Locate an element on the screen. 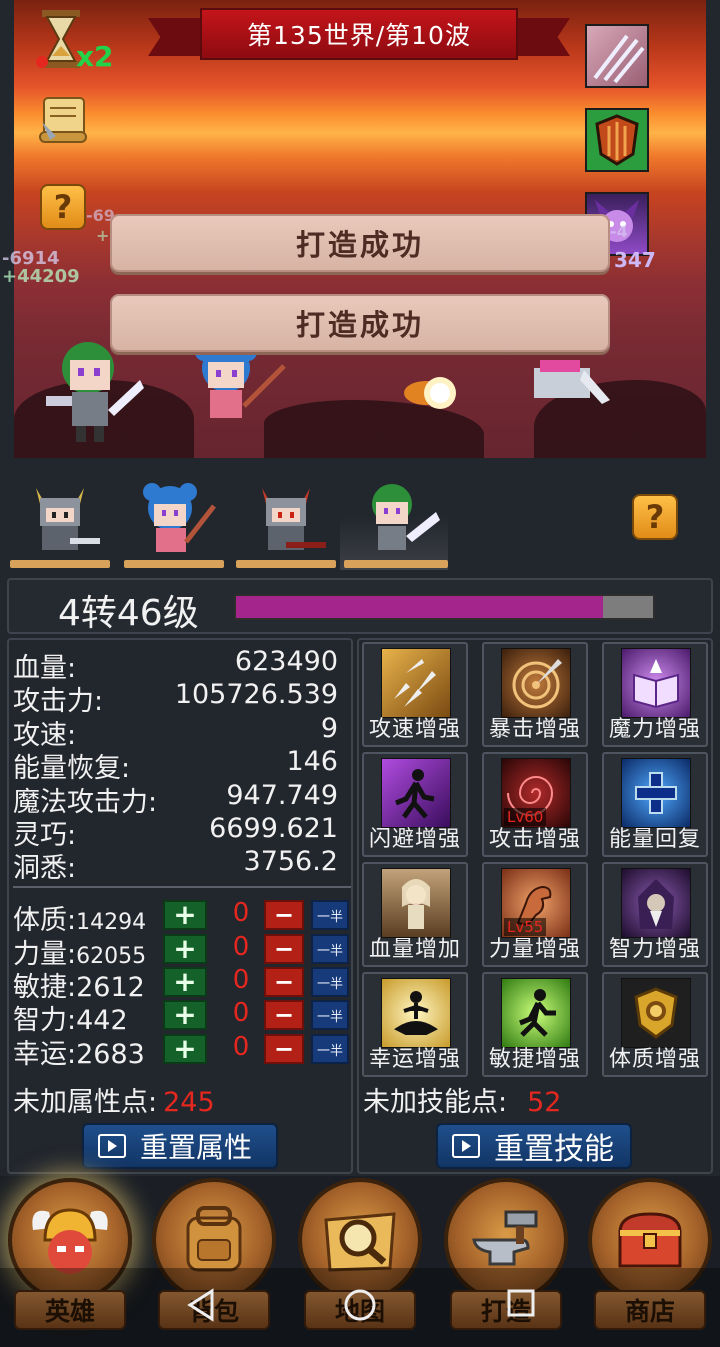  stat-value: 105726.539 is located at coordinates (256, 694).